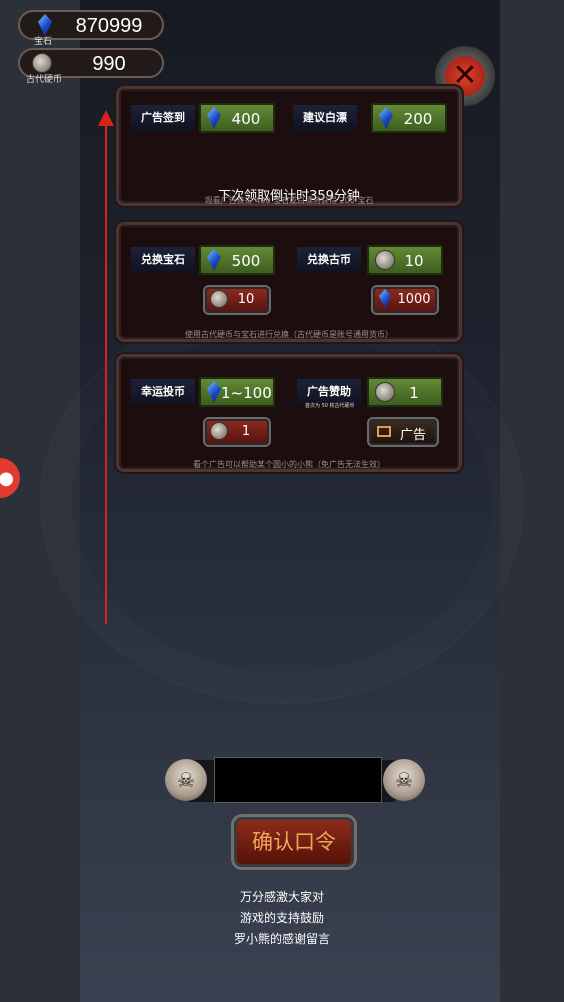 The height and width of the screenshot is (1002, 564). Describe the element at coordinates (325, 118) in the screenshot. I see `suggest-label: 建议白漂` at that location.